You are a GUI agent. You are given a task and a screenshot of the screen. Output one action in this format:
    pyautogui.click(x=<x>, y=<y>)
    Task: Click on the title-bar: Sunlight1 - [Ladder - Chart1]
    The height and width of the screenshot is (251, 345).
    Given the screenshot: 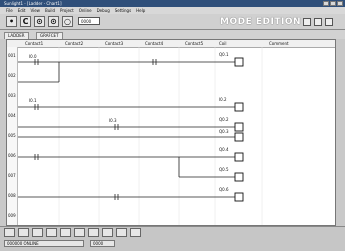 What is the action you would take?
    pyautogui.click(x=172, y=3)
    